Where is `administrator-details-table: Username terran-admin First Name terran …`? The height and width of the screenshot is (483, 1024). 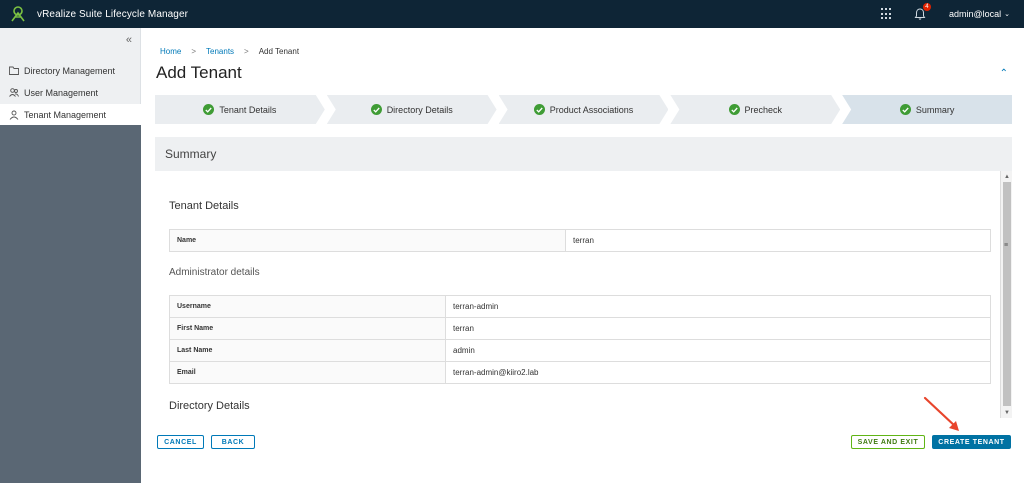
administrator-details-table: Username terran-admin First Name terran … is located at coordinates (580, 339).